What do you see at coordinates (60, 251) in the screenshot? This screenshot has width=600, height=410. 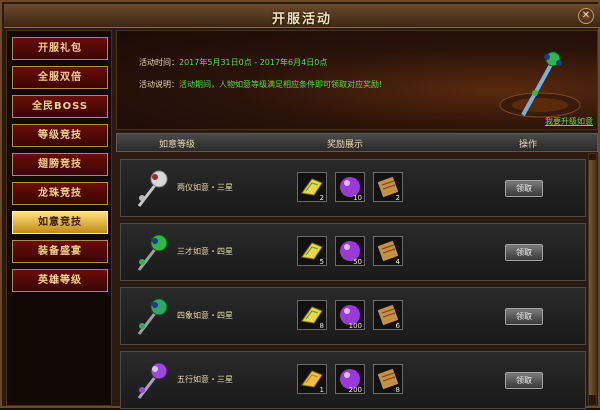 I see `sidebar-item-equip-feast: 装备盛宴` at bounding box center [60, 251].